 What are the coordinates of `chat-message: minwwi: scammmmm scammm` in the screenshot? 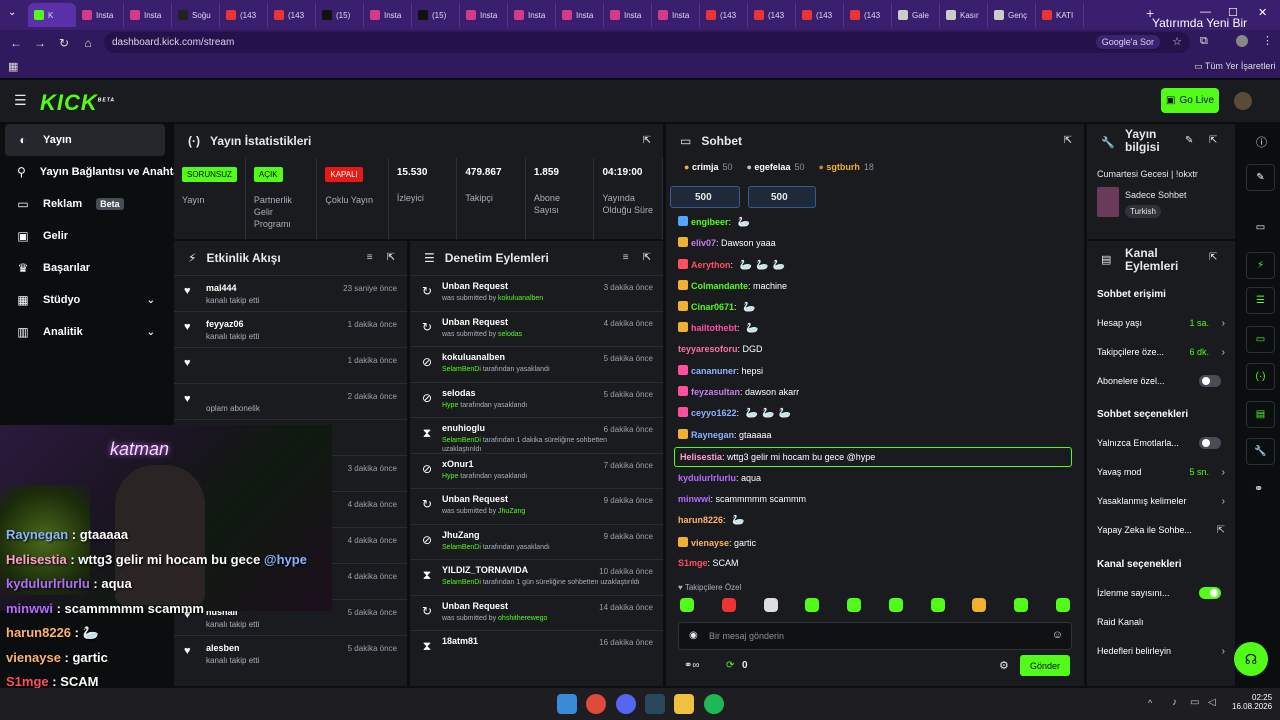 It's located at (742, 499).